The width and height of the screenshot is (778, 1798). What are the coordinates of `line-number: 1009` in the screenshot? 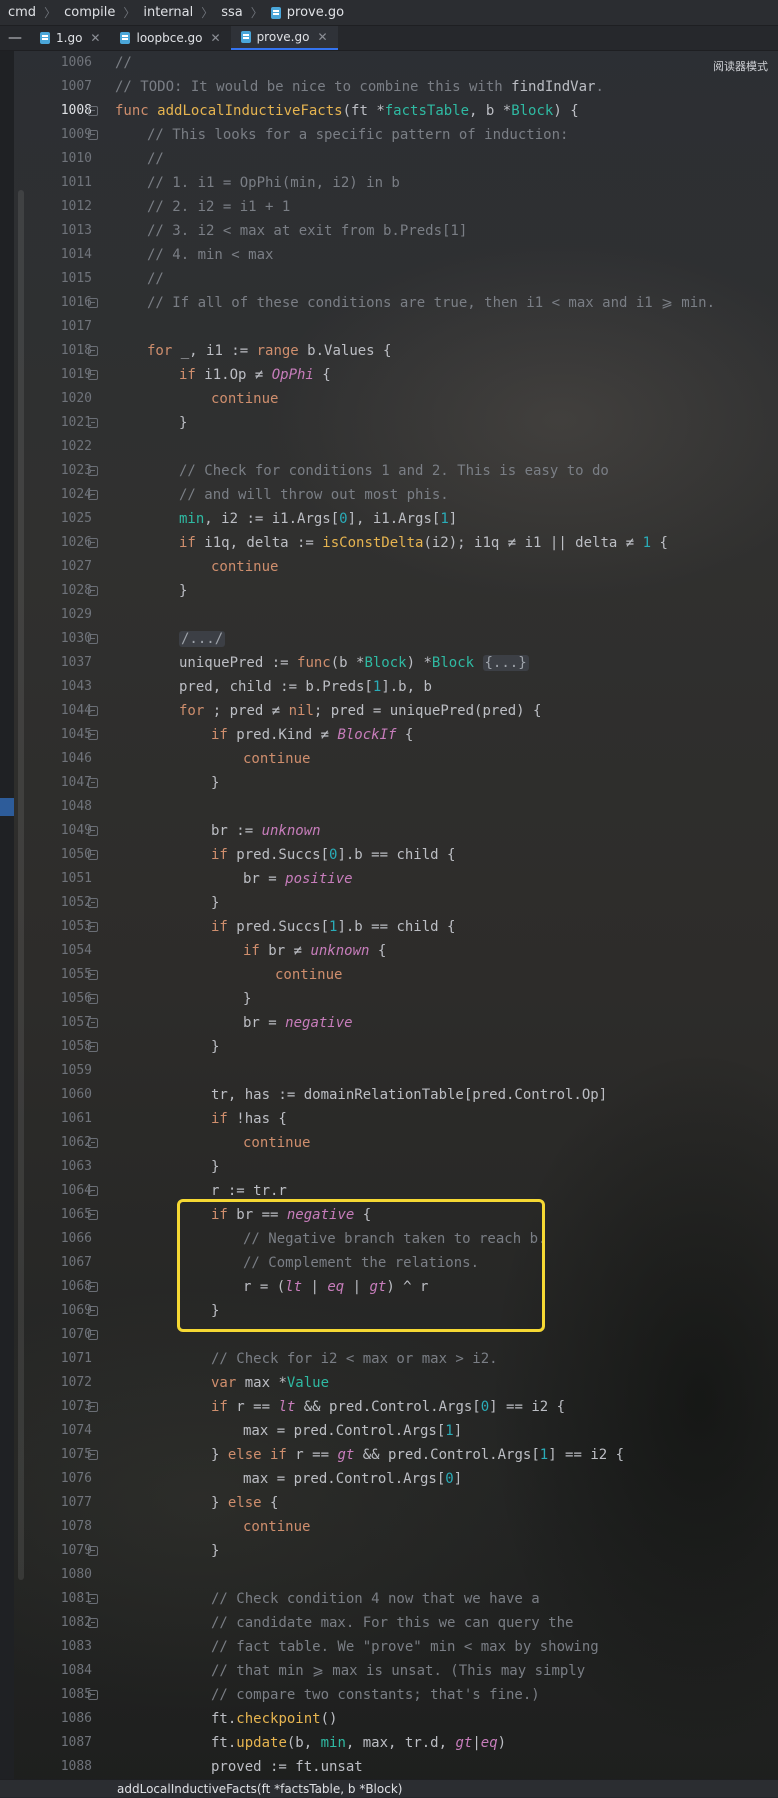 It's located at (59, 135).